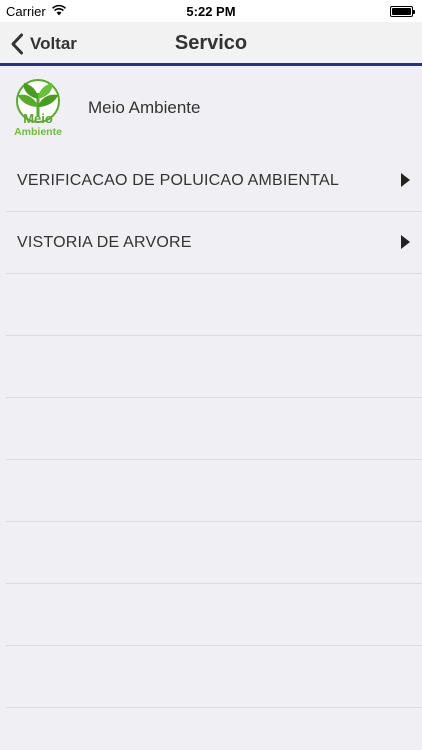 The image size is (422, 750). I want to click on page-title: Servico, so click(211, 43).